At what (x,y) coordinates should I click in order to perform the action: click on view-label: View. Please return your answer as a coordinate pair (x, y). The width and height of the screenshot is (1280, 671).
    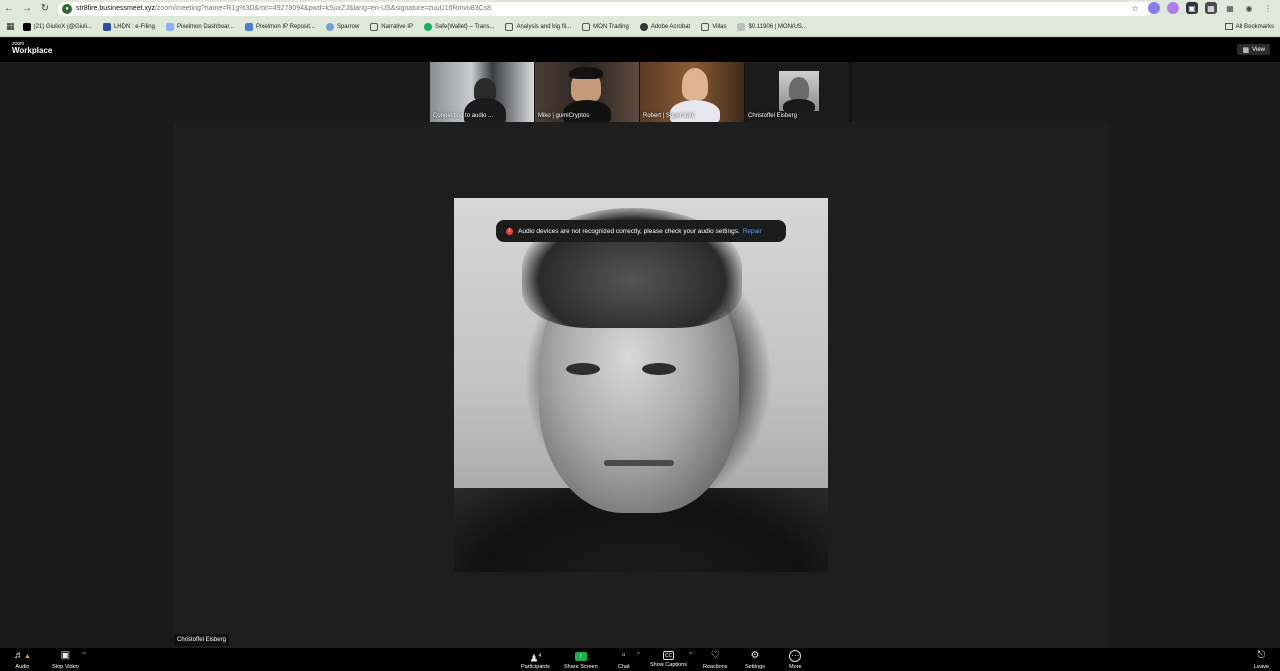
    Looking at the image, I should click on (1258, 49).